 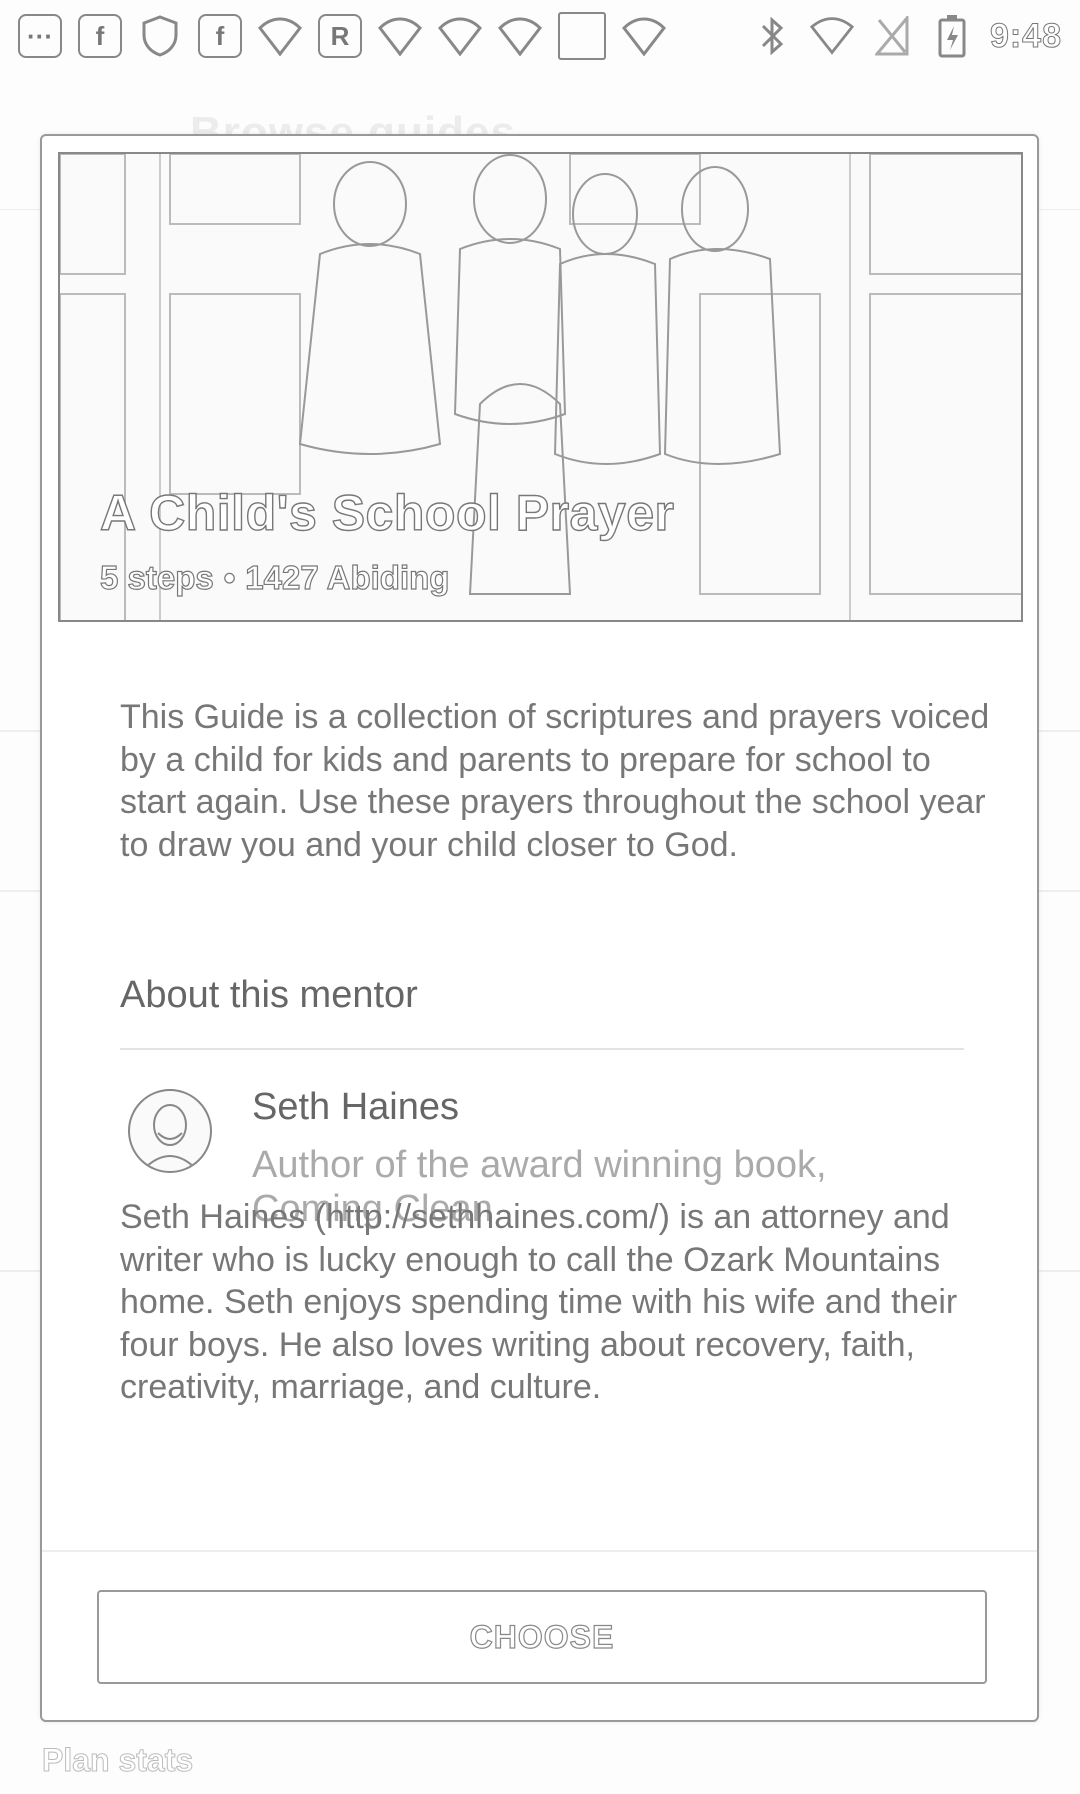 What do you see at coordinates (1025, 35) in the screenshot?
I see `clock: 9:48` at bounding box center [1025, 35].